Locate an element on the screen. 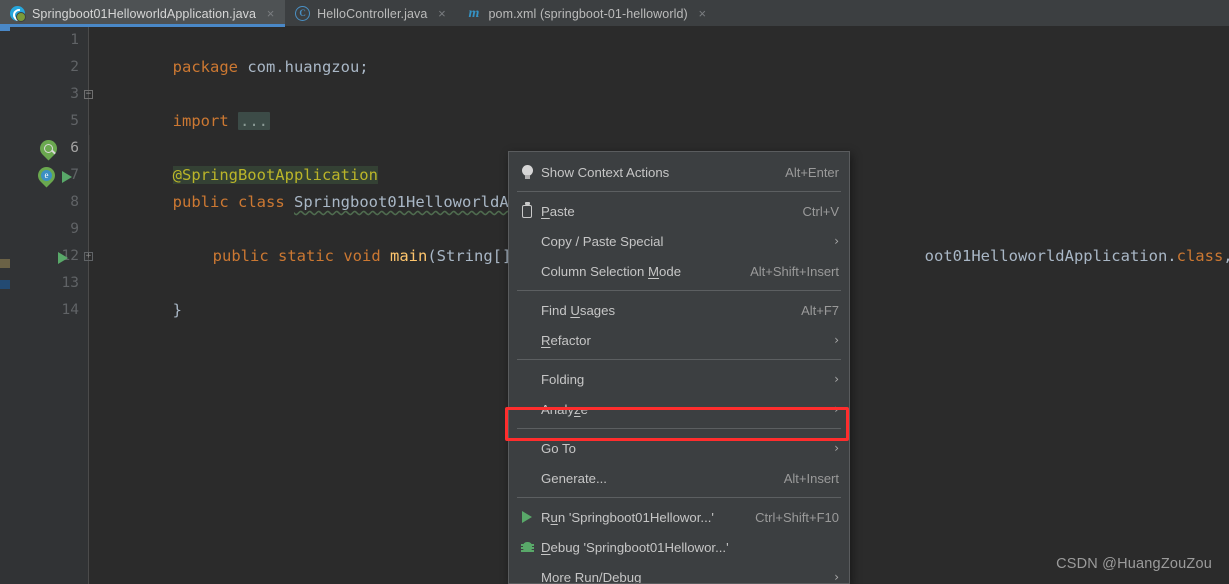 Image resolution: width=1229 pixels, height=584 pixels. package-name: com.huangzou; is located at coordinates (303, 67).